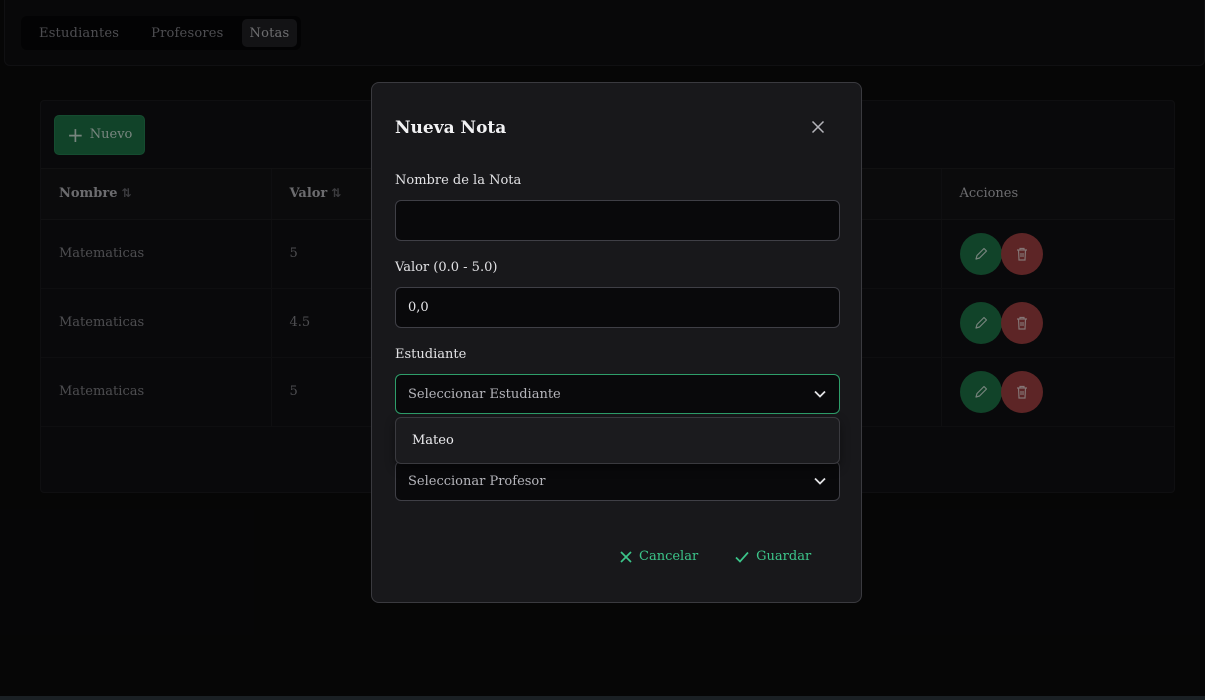 The image size is (1205, 700). I want to click on profesor-select-value: Seleccionar Profesor, so click(477, 481).